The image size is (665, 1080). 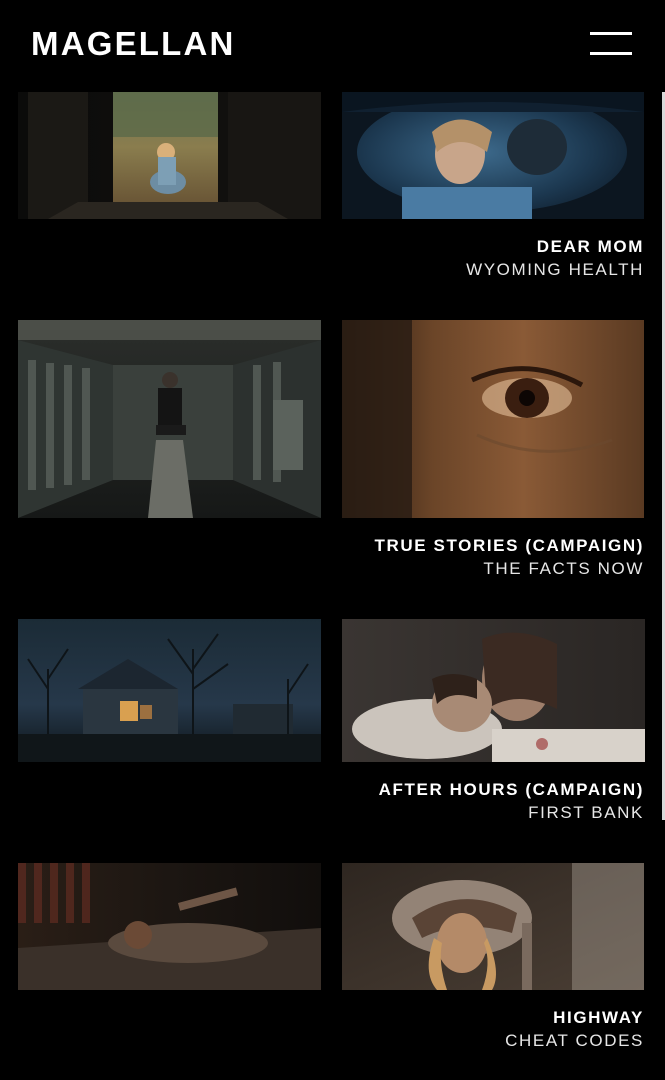 I want to click on project-title: TRUE STORIES (CAMPAIGN), so click(x=509, y=545).